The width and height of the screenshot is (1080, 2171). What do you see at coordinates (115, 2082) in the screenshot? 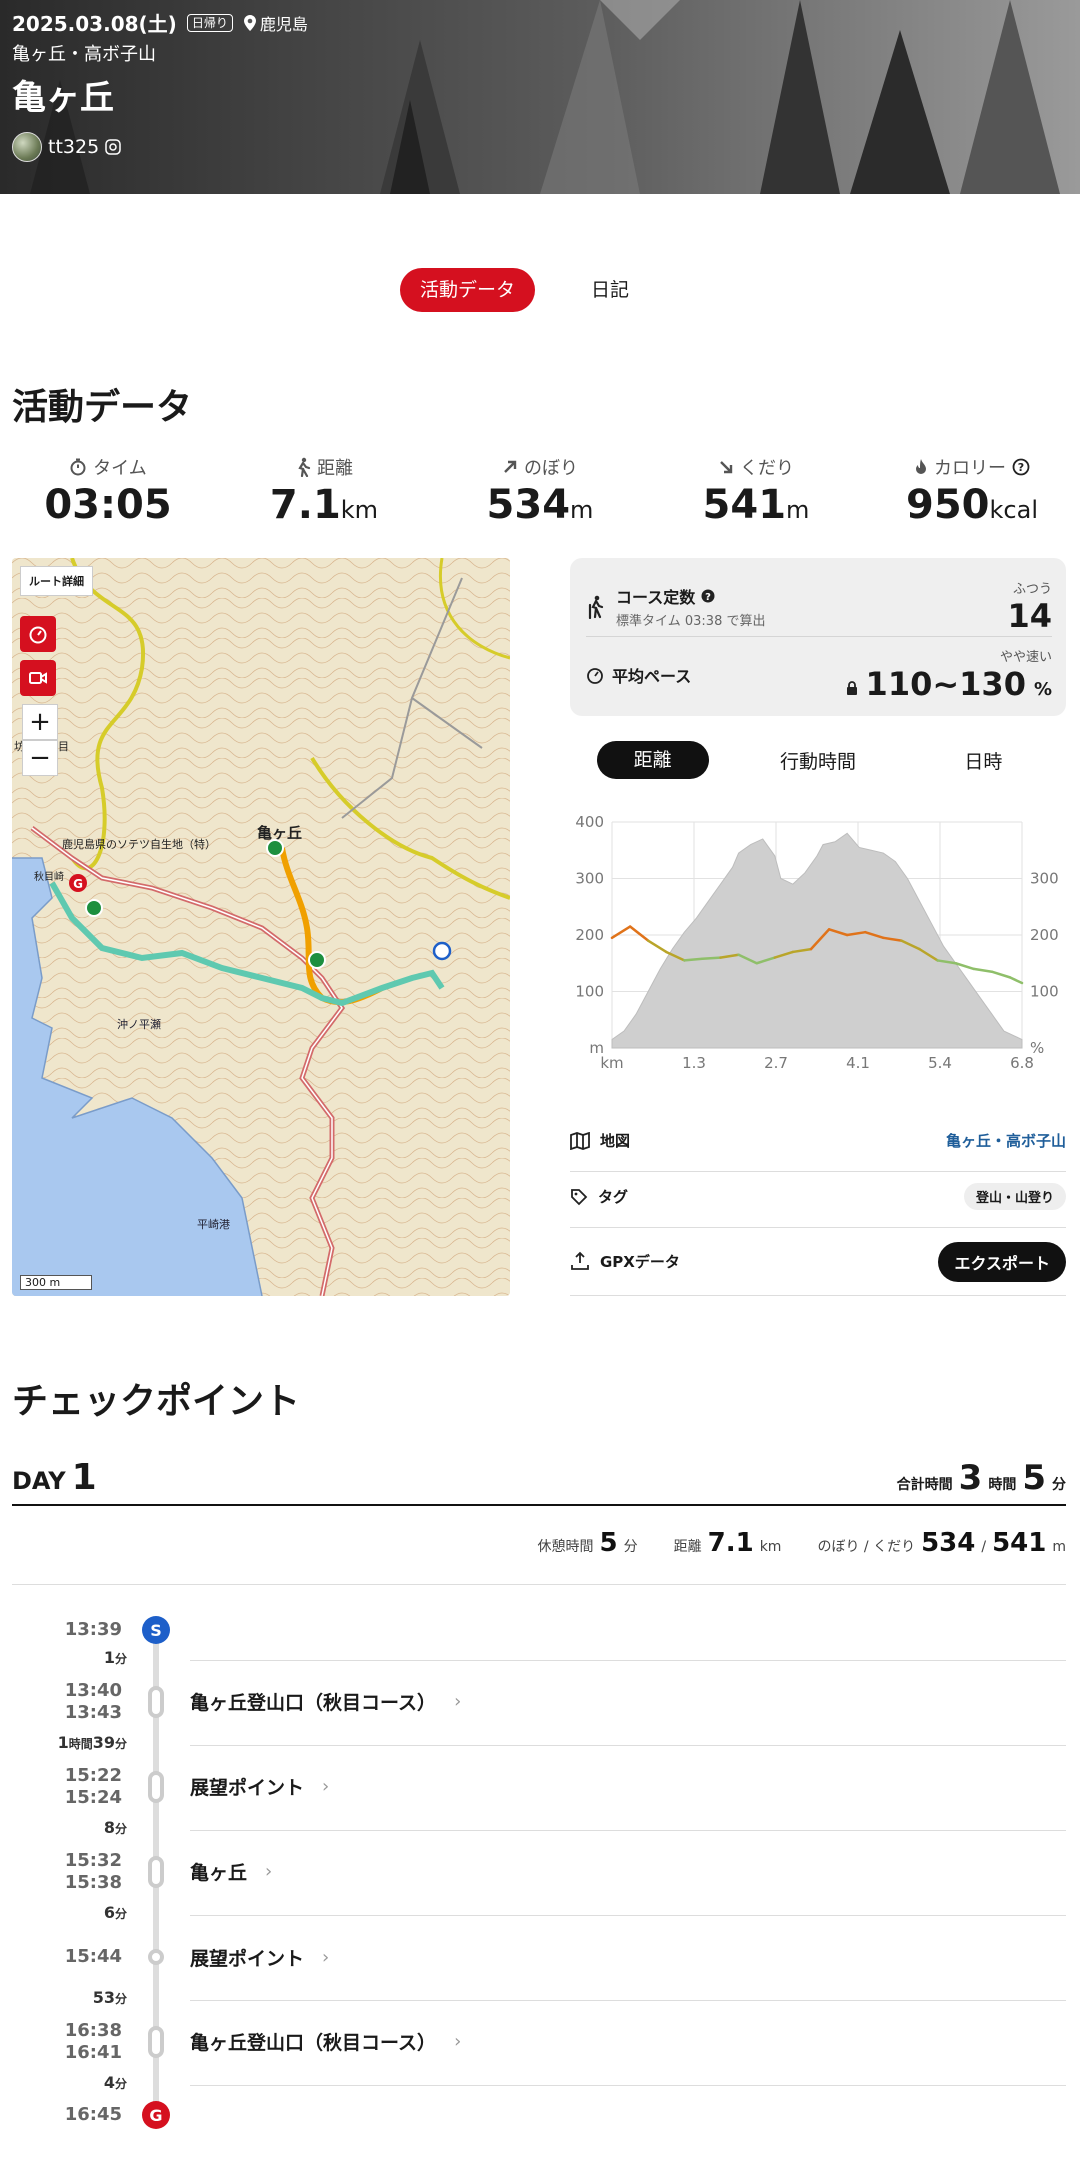
I see `segment-duration: 4分` at bounding box center [115, 2082].